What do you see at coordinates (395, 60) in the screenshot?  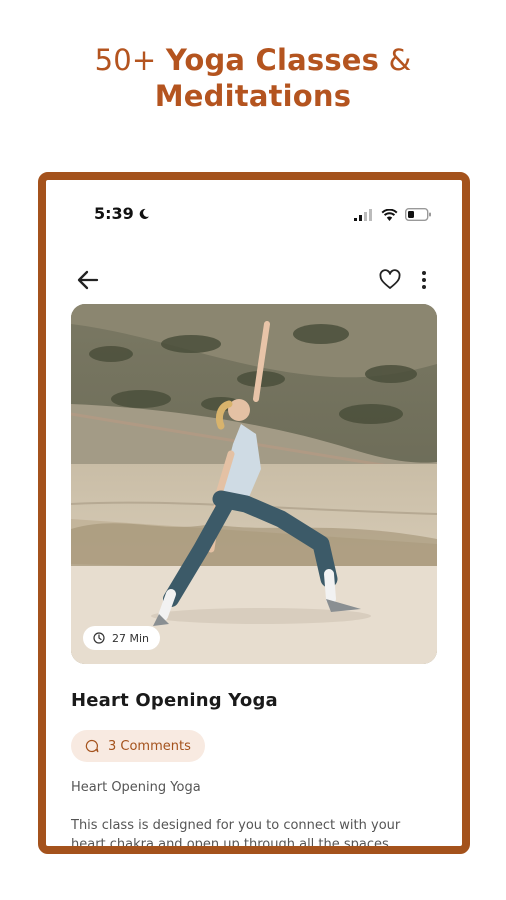 I see `headline-connector: &` at bounding box center [395, 60].